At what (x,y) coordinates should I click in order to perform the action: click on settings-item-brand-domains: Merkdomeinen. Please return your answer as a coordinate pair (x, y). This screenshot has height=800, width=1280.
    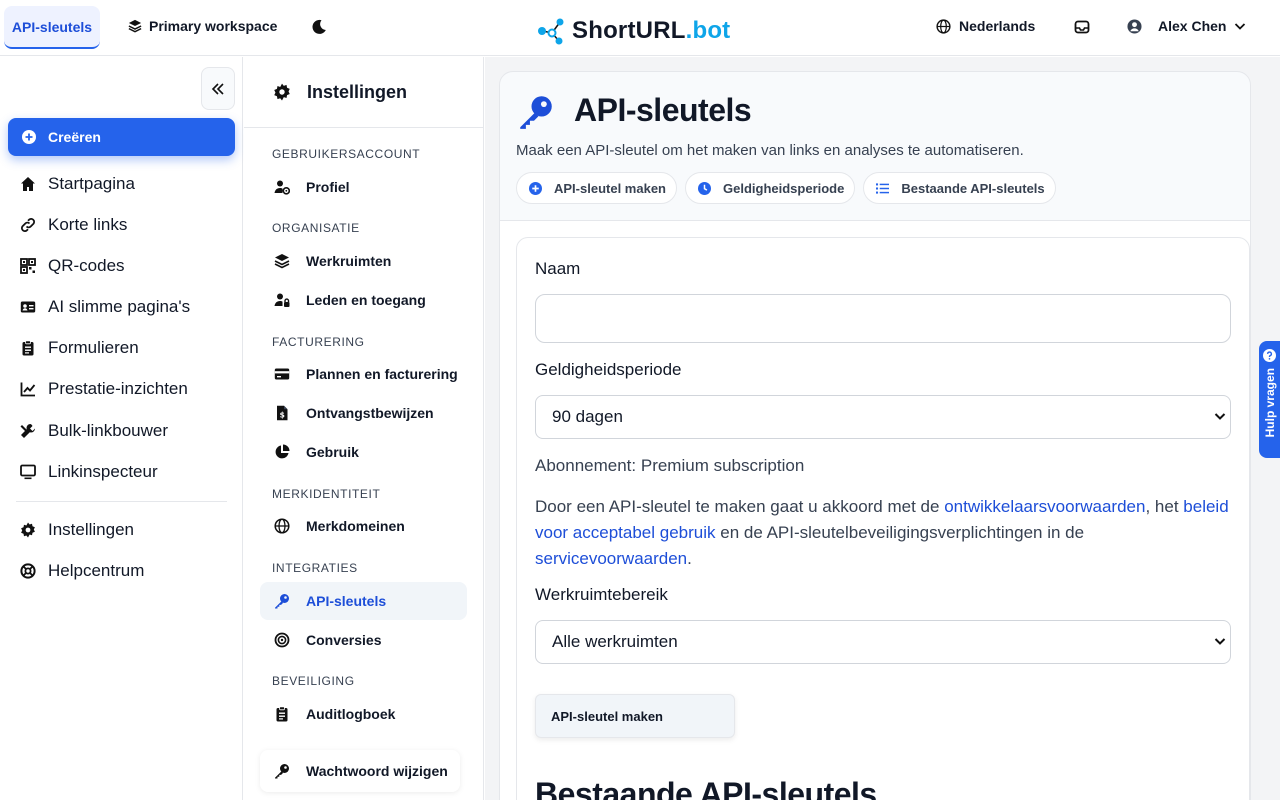
    Looking at the image, I should click on (363, 526).